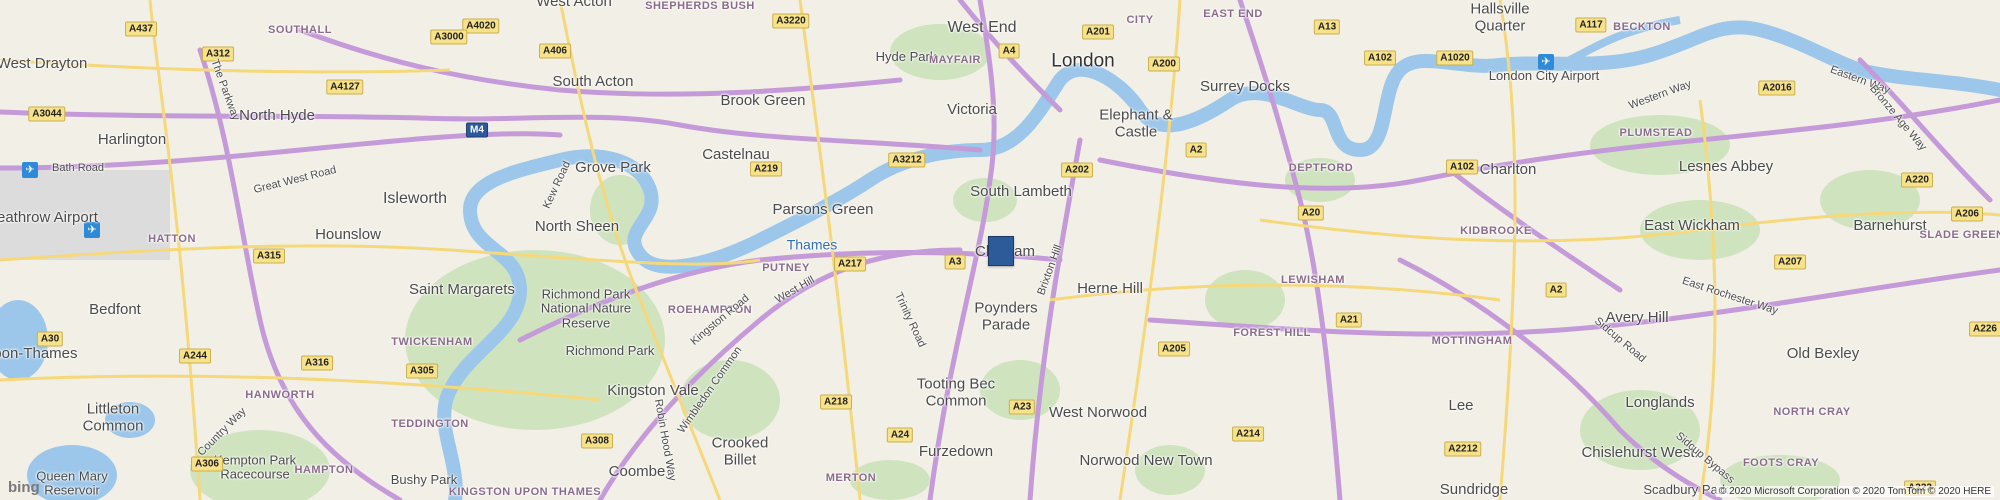  I want to click on road-shield: A20, so click(1311, 213).